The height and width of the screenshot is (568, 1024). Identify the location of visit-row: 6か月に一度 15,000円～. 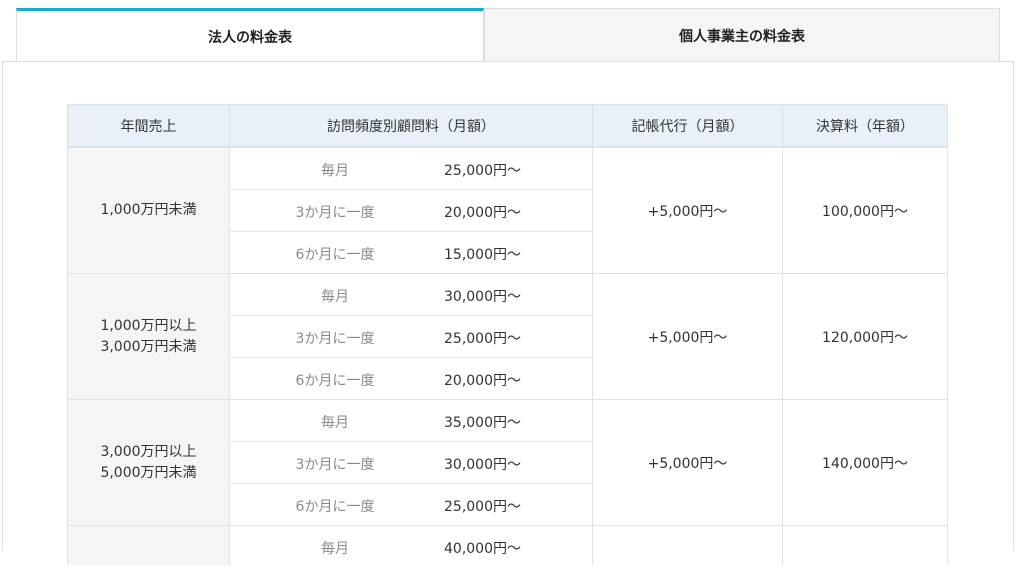
(411, 253).